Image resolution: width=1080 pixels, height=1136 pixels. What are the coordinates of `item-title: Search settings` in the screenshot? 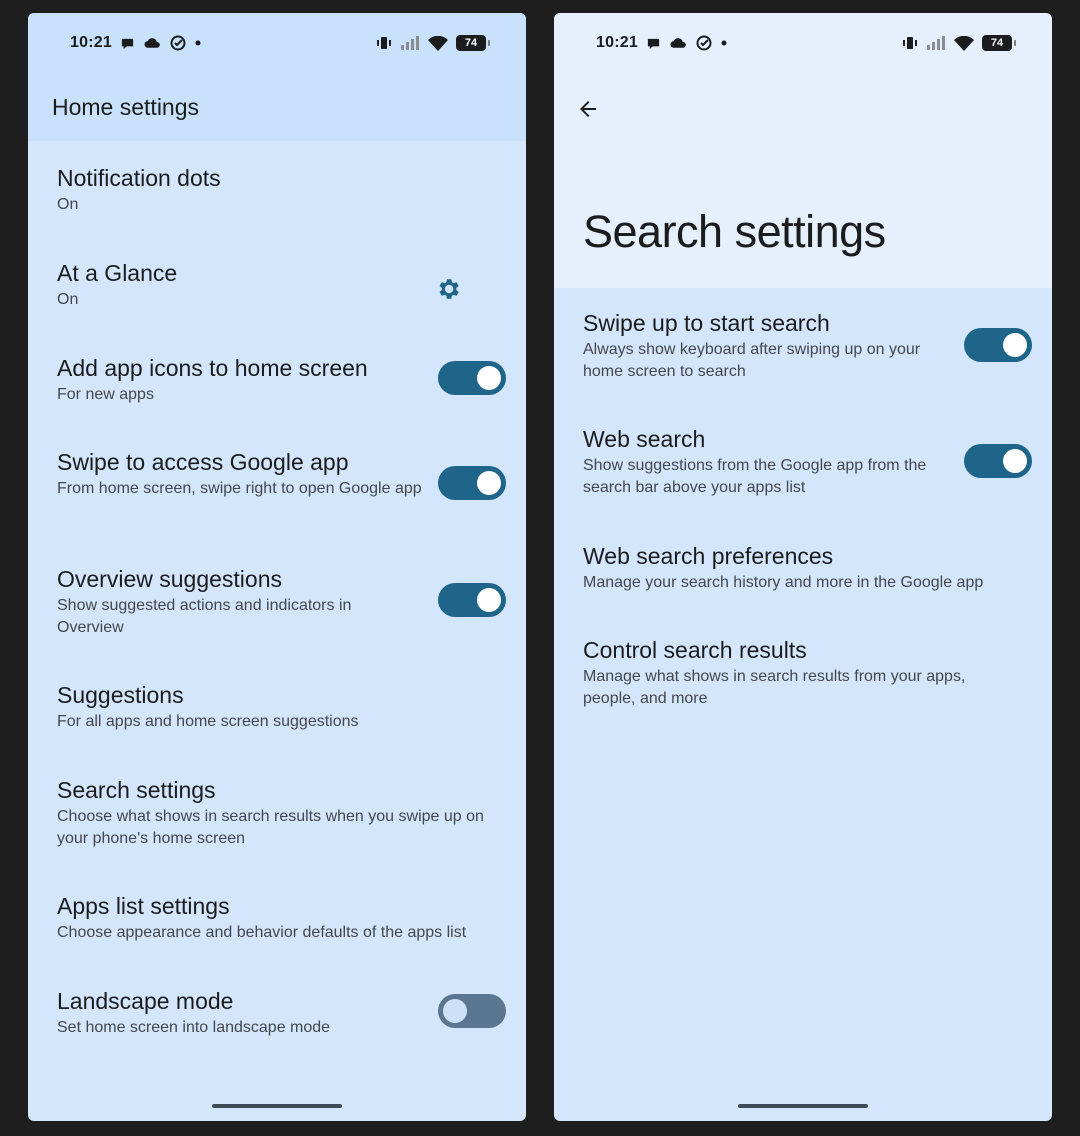 It's located at (136, 790).